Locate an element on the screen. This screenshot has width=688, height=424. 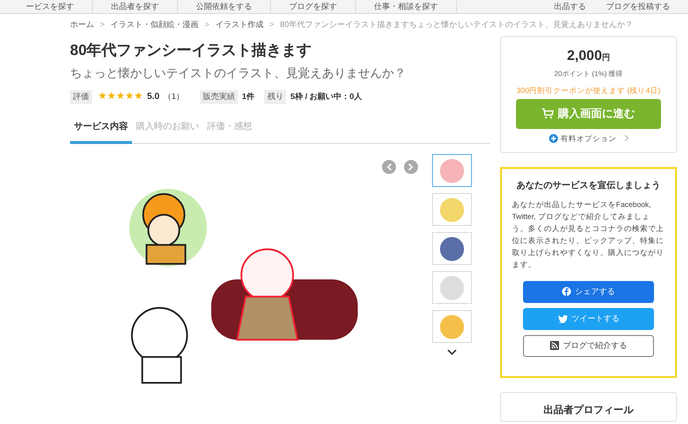
chevron-left-icon is located at coordinates (389, 167).